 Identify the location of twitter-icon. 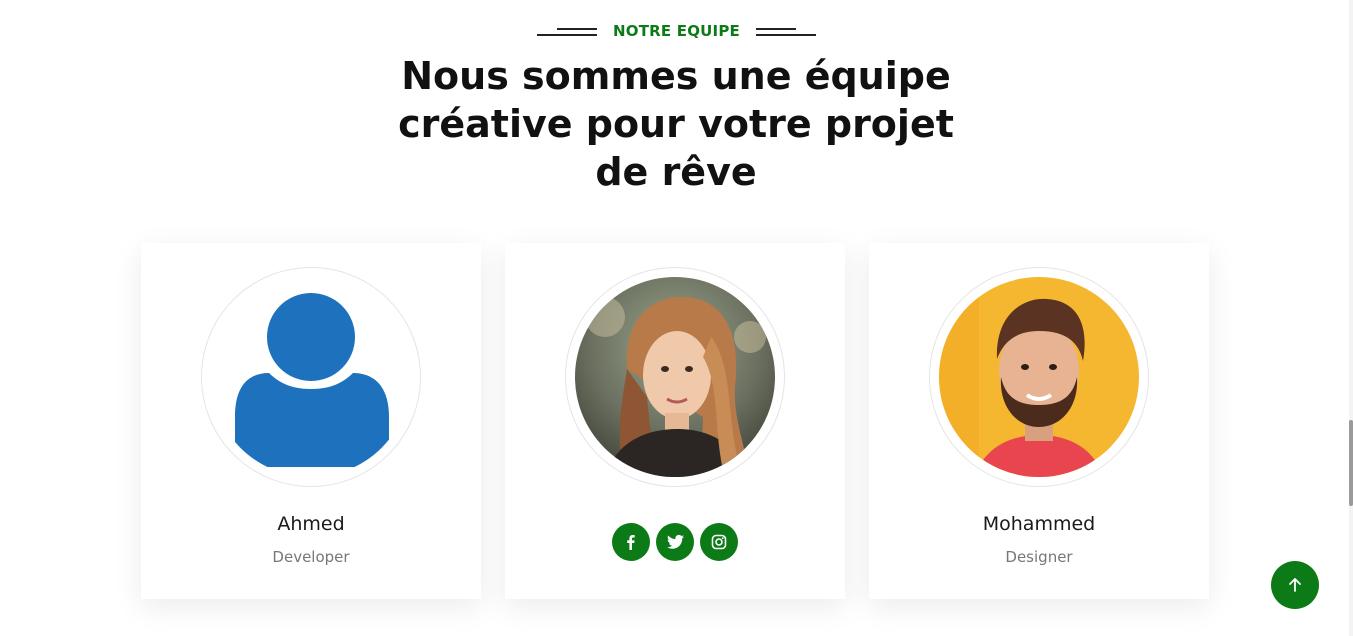
(675, 541).